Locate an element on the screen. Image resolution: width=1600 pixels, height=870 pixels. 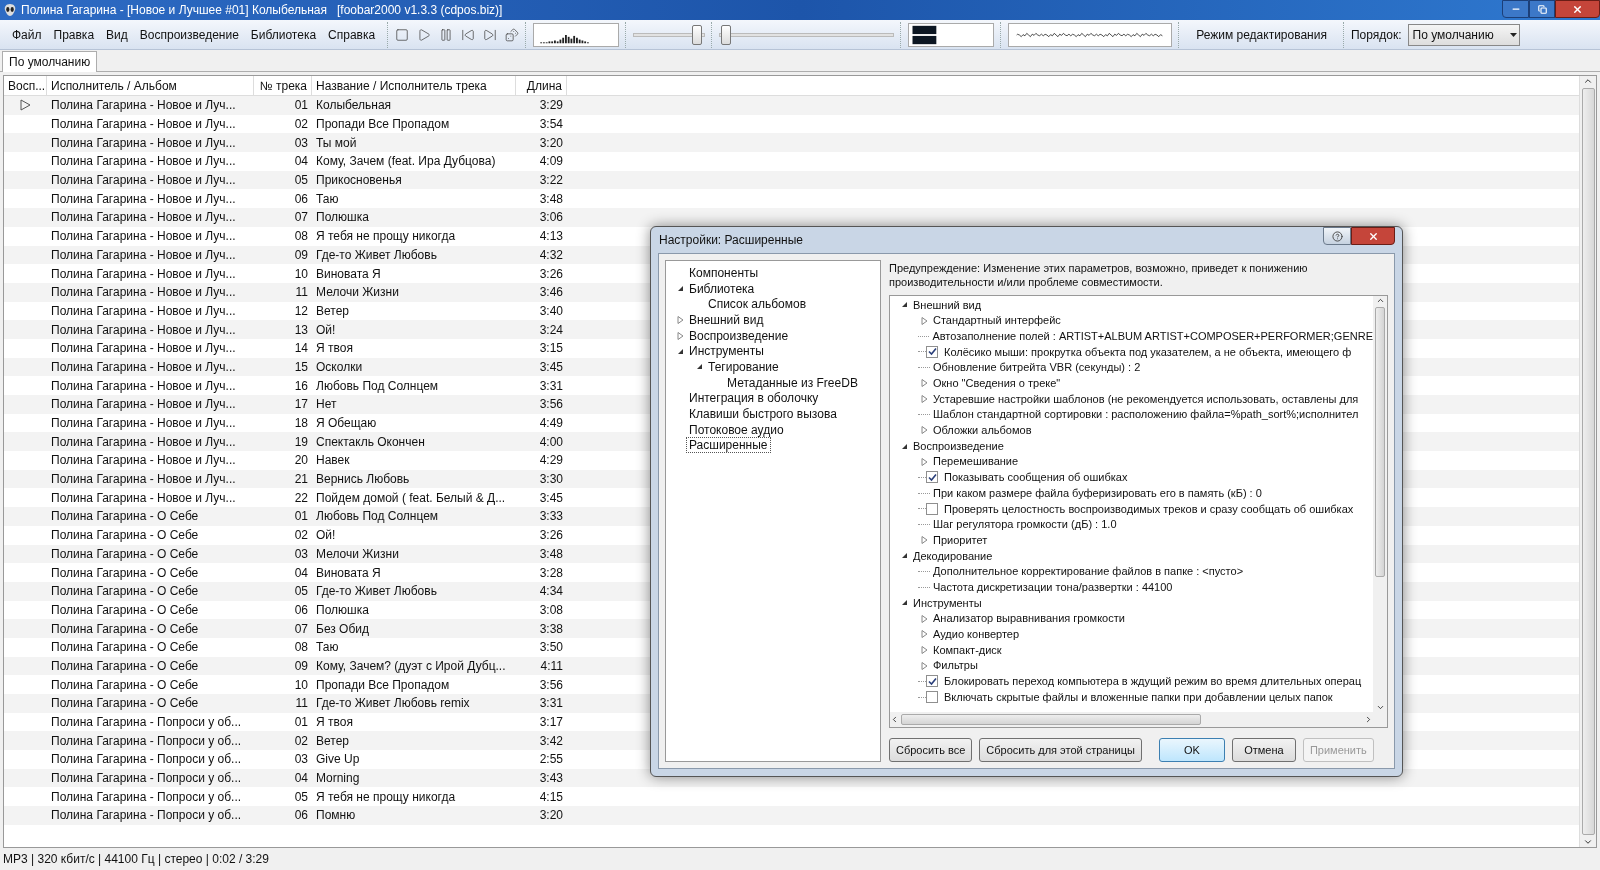
tree-item: Список альбомов is located at coordinates (757, 304).